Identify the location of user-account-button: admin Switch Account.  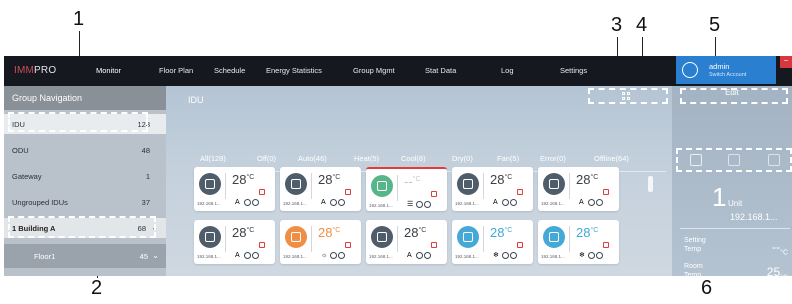
(726, 70).